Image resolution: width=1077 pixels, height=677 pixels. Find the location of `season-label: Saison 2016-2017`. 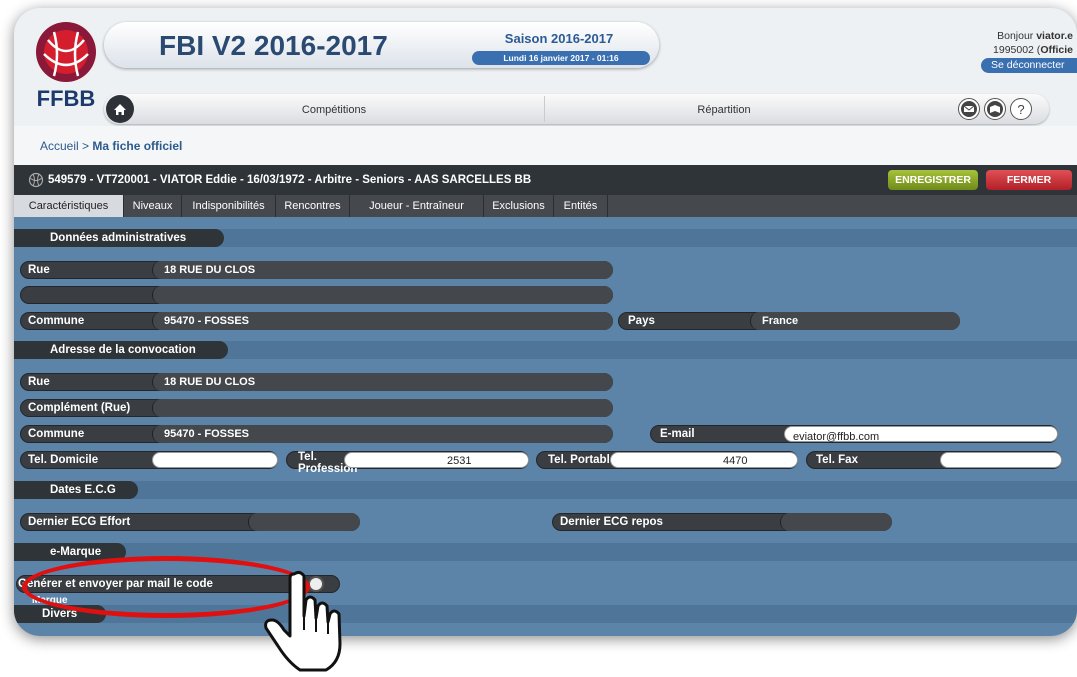

season-label: Saison 2016-2017 is located at coordinates (559, 38).